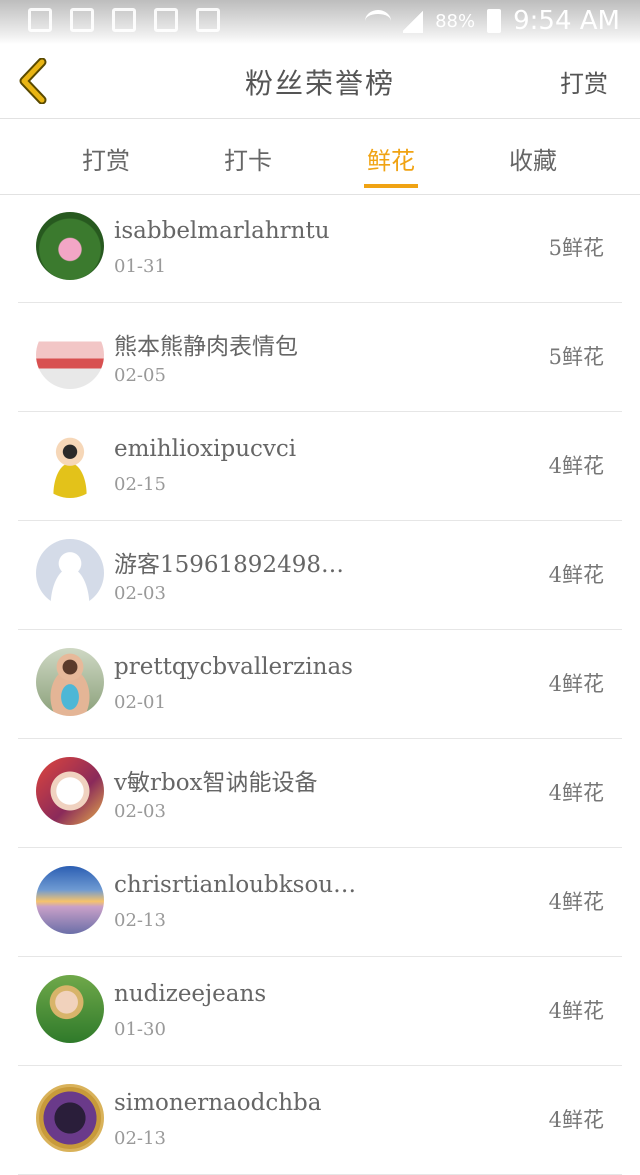  I want to click on list-item: 游客15961892498… 02-03 4鲜花, so click(320, 575).